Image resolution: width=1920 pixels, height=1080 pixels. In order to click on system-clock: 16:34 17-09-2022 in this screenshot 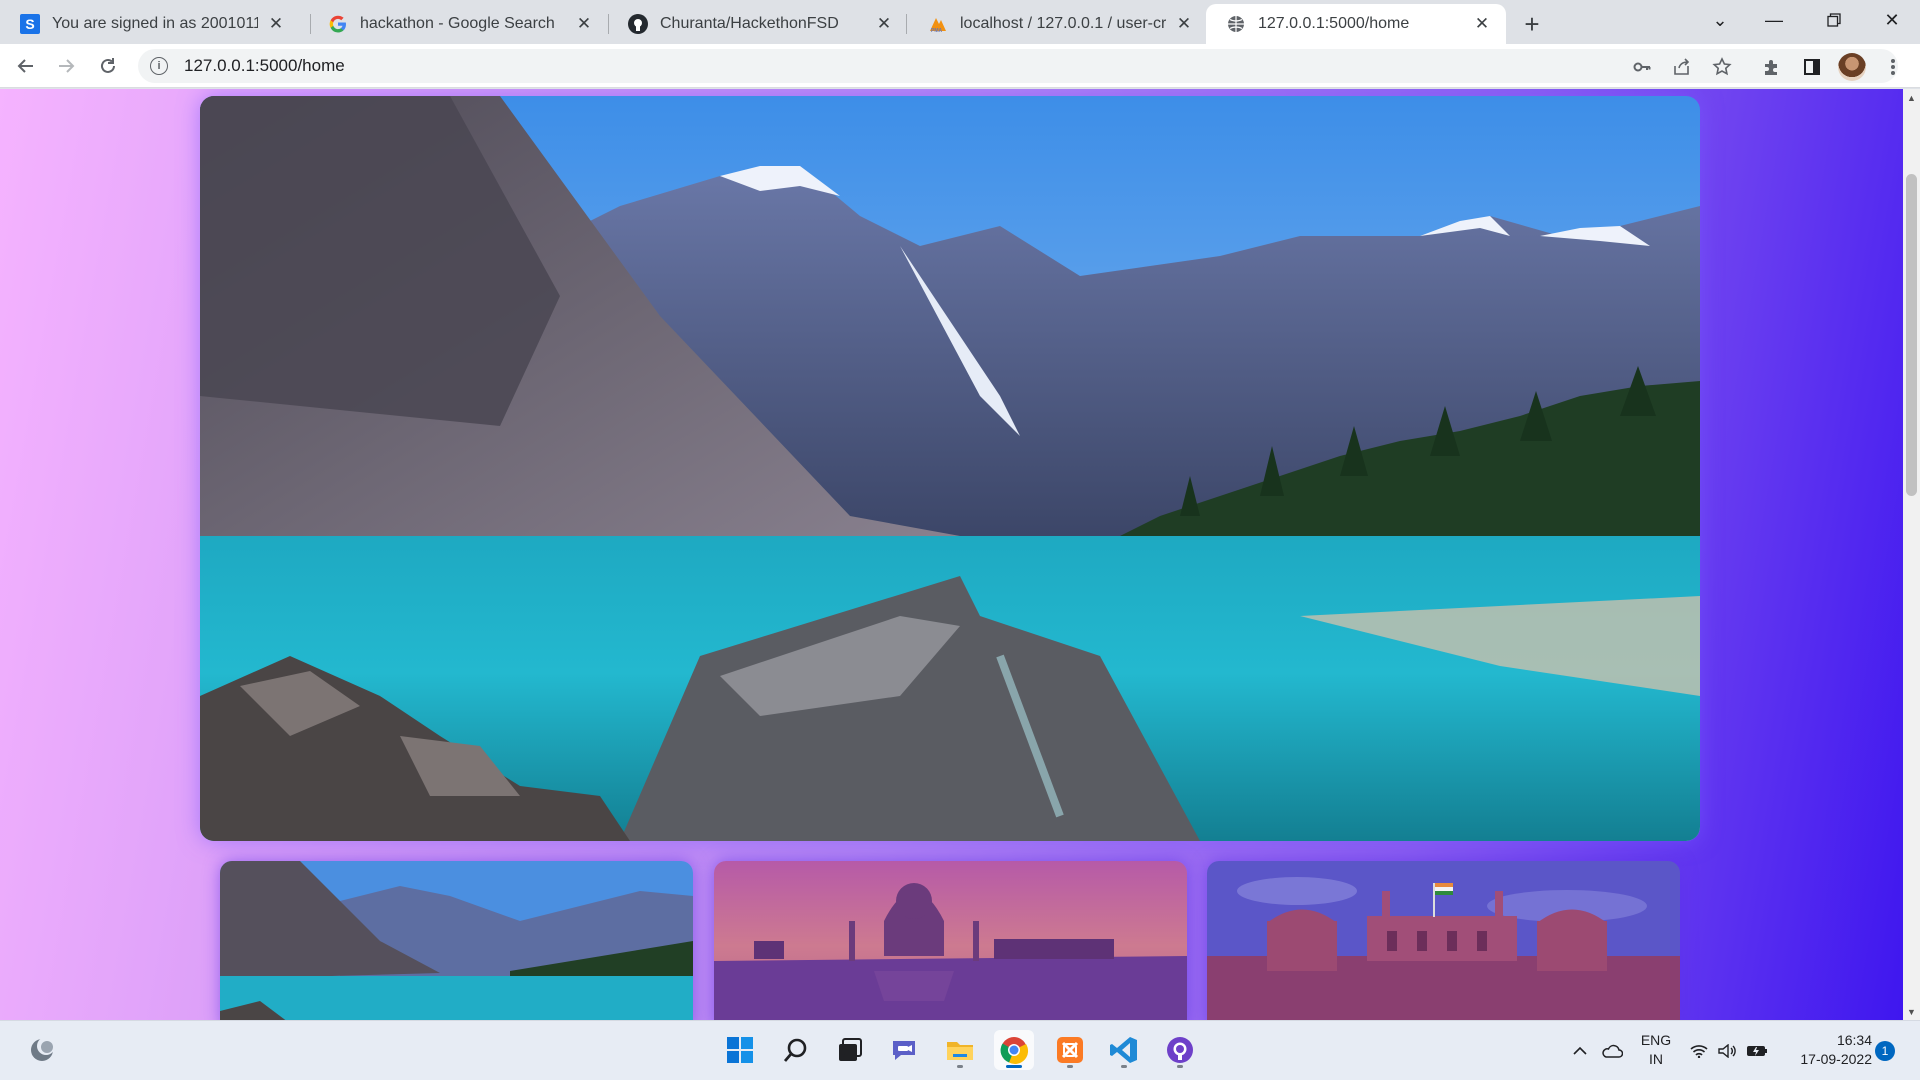, I will do `click(1828, 1050)`.